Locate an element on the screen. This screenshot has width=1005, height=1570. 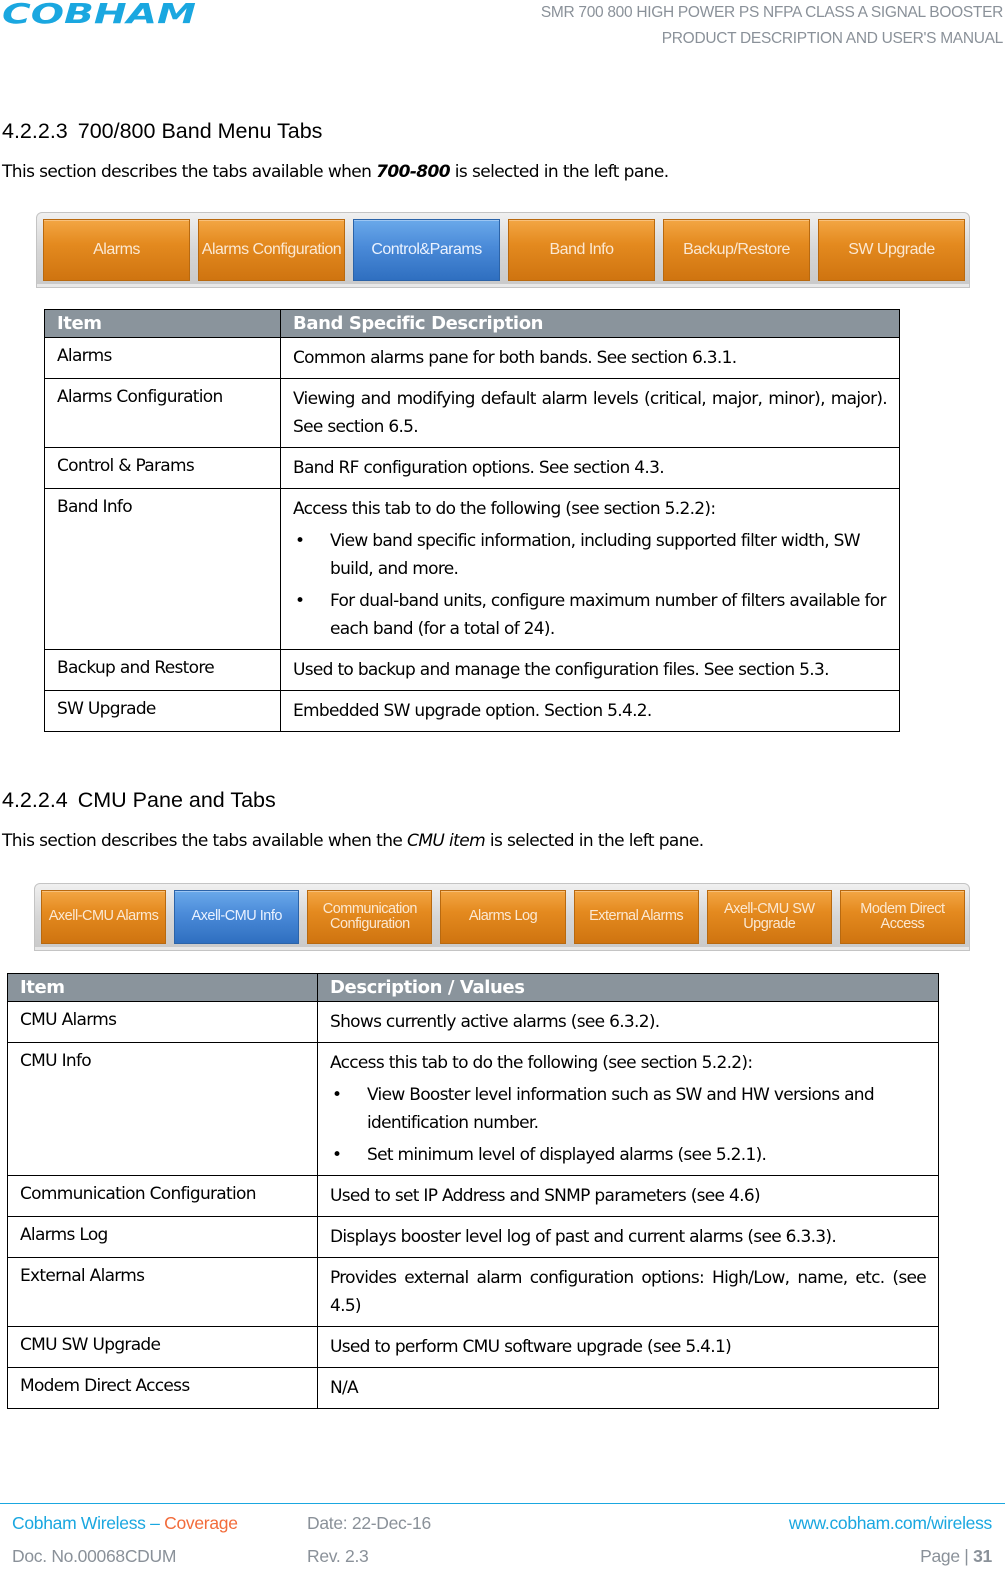
row-item: Alarms is located at coordinates (162, 358).